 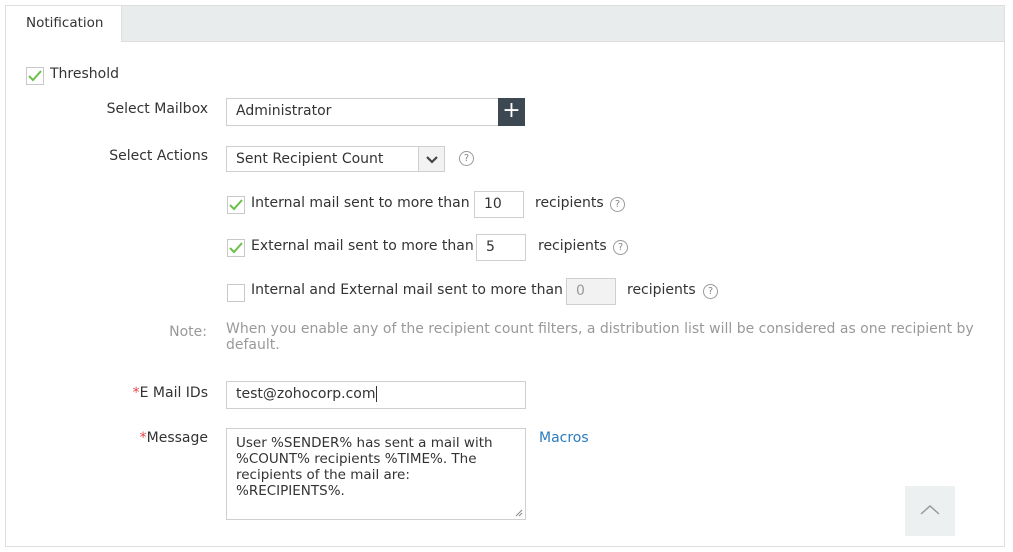 What do you see at coordinates (284, 111) in the screenshot?
I see `mailbox-value: Administrator` at bounding box center [284, 111].